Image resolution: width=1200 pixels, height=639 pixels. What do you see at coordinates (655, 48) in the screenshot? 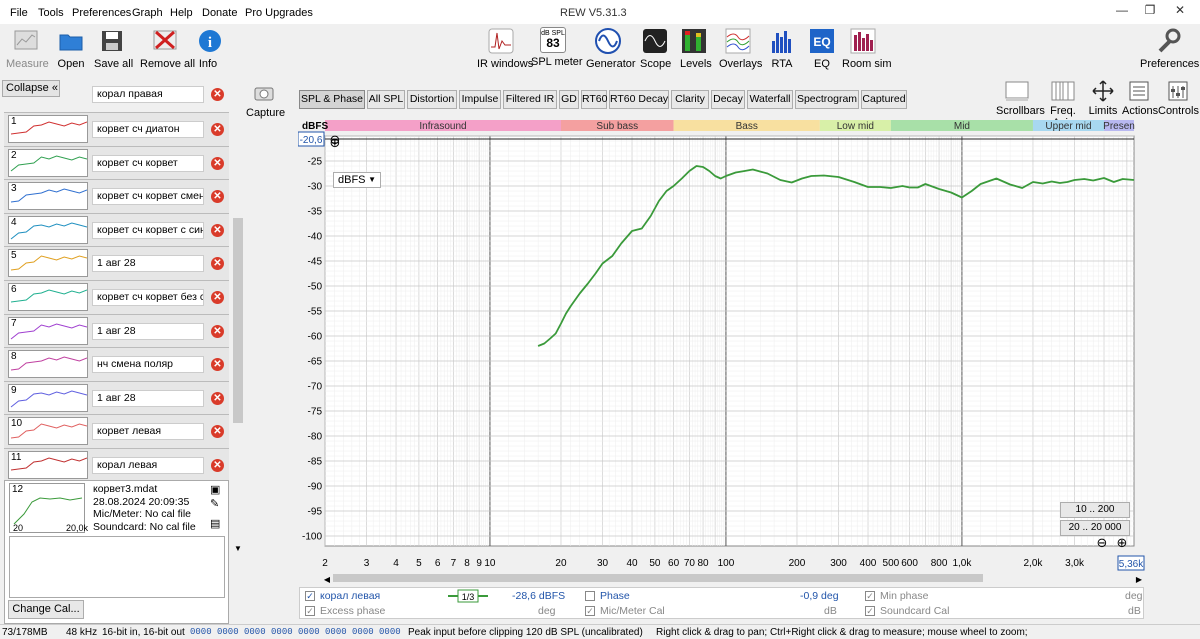
I see `scope-button: Scope` at bounding box center [655, 48].